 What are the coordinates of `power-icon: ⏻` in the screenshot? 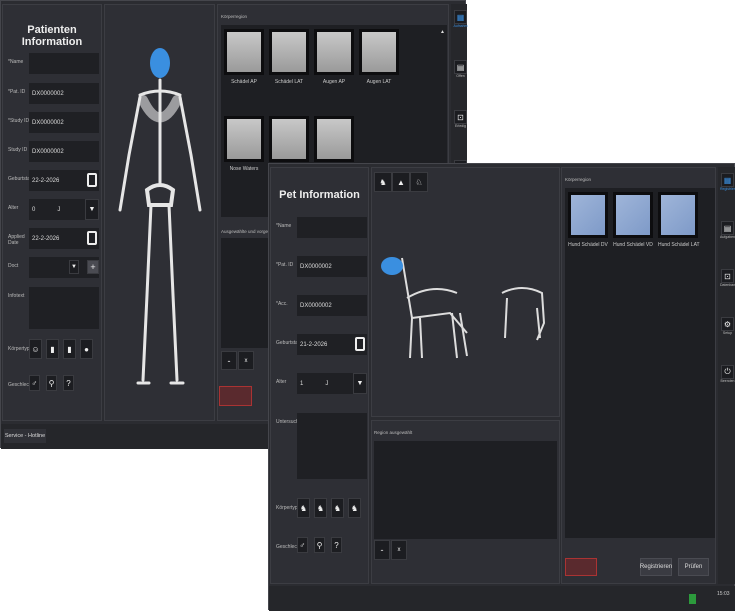 It's located at (727, 372).